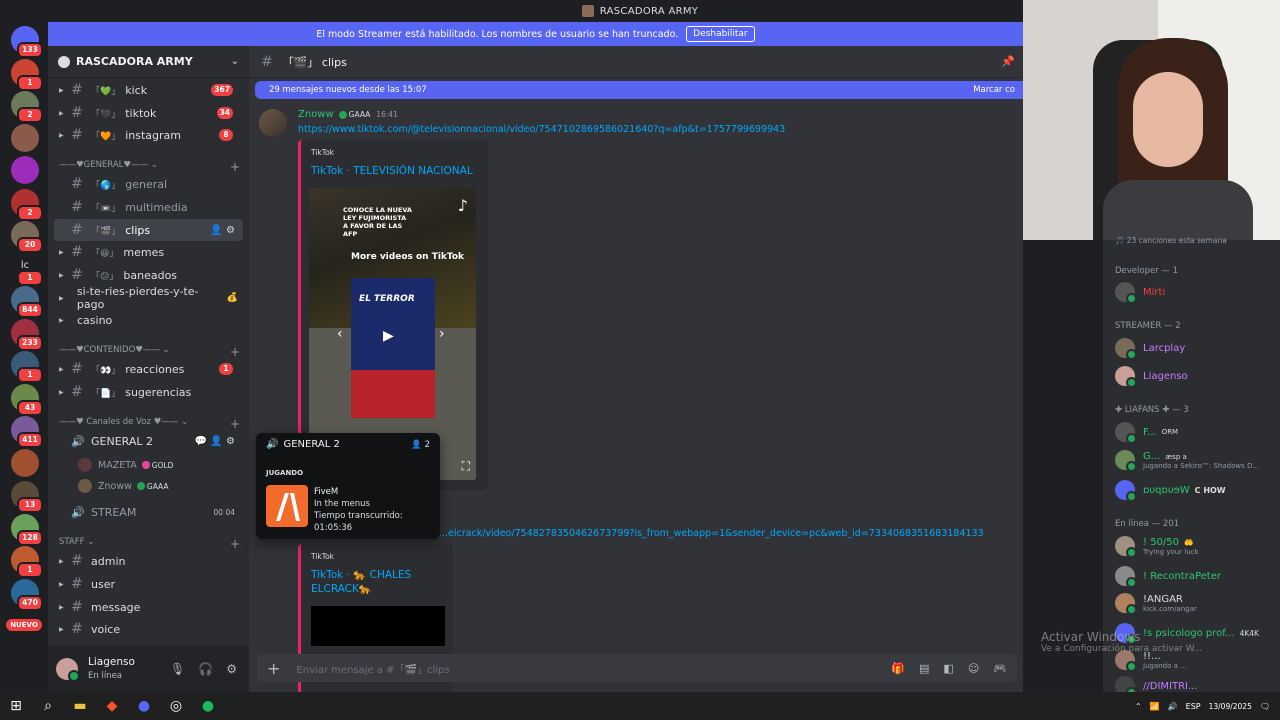 The height and width of the screenshot is (720, 1280). I want to click on channel-tiktok: ▶ # 「🖤」 tiktok 34, so click(145, 113).